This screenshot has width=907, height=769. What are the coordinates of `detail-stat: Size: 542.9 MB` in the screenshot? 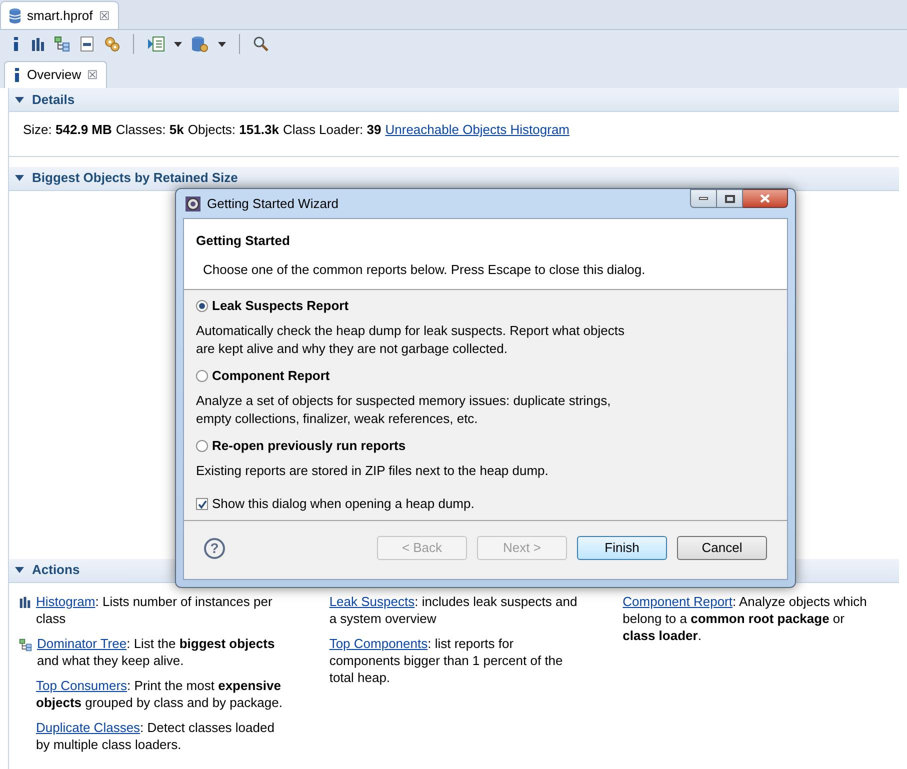 It's located at (67, 130).